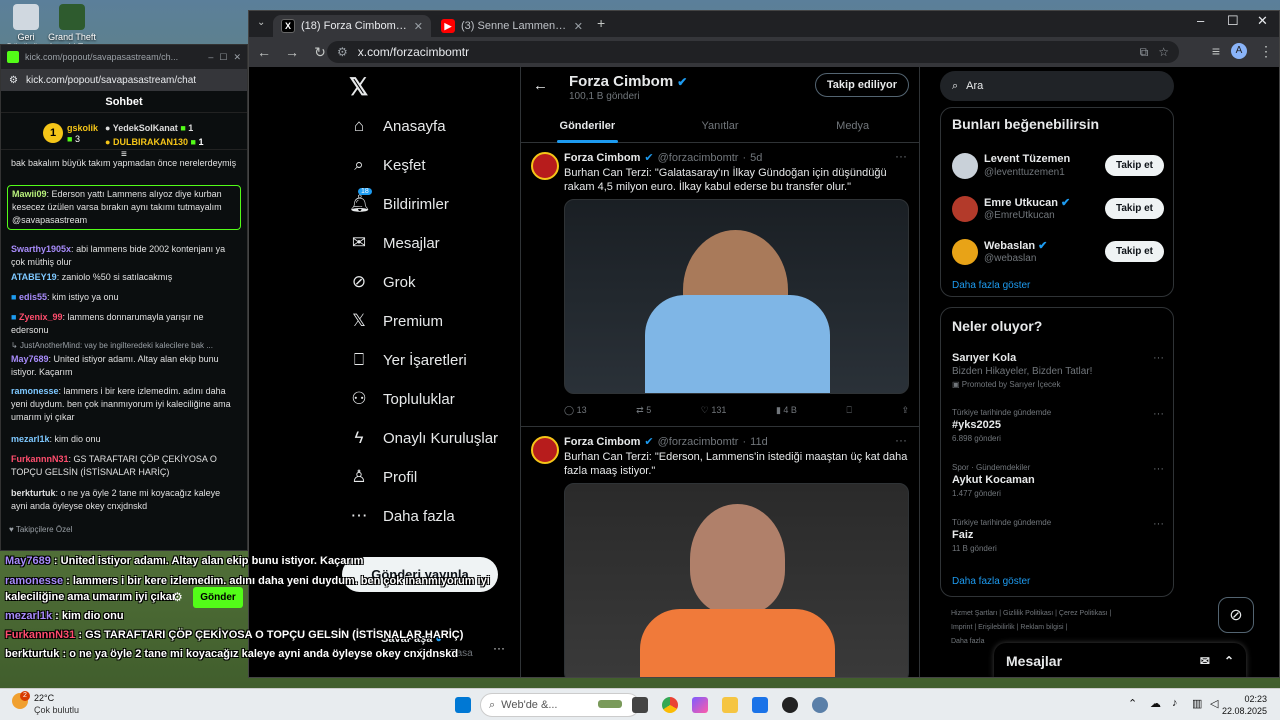 This screenshot has height=720, width=1280. I want to click on leader-row: ● DULBIRAKAN130 ■ 1, so click(154, 142).